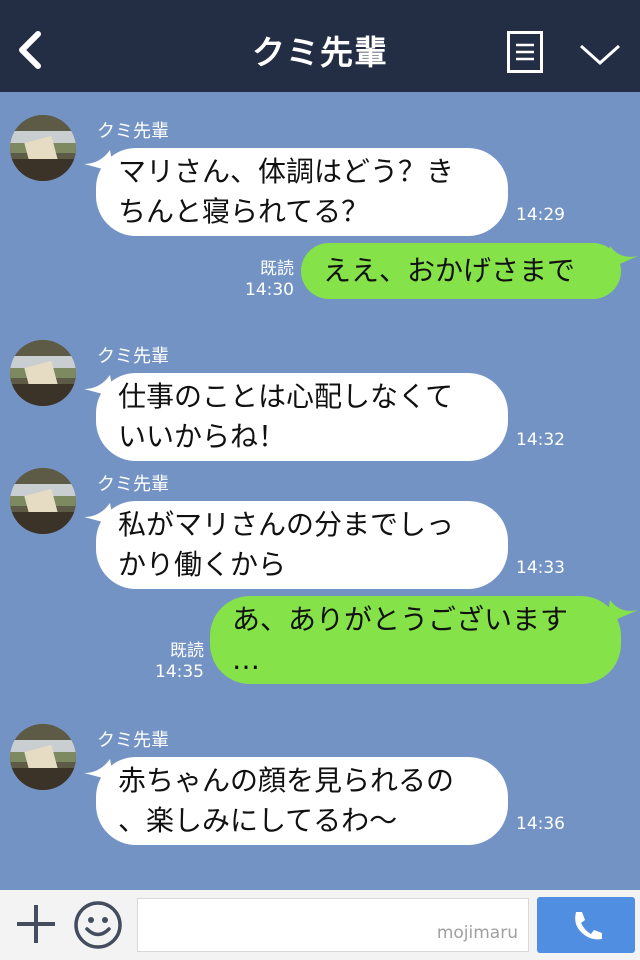 The width and height of the screenshot is (640, 960). I want to click on message-bubble-incoming: 私がマリさんの分までしっ かり働くから, so click(302, 545).